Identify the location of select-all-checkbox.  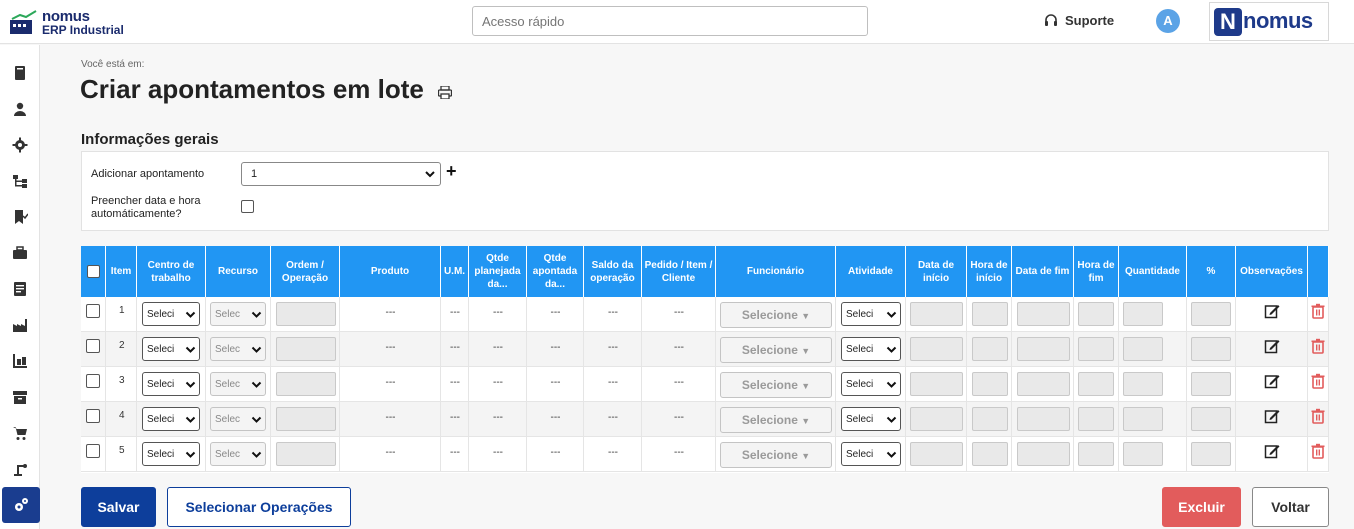
(93, 271).